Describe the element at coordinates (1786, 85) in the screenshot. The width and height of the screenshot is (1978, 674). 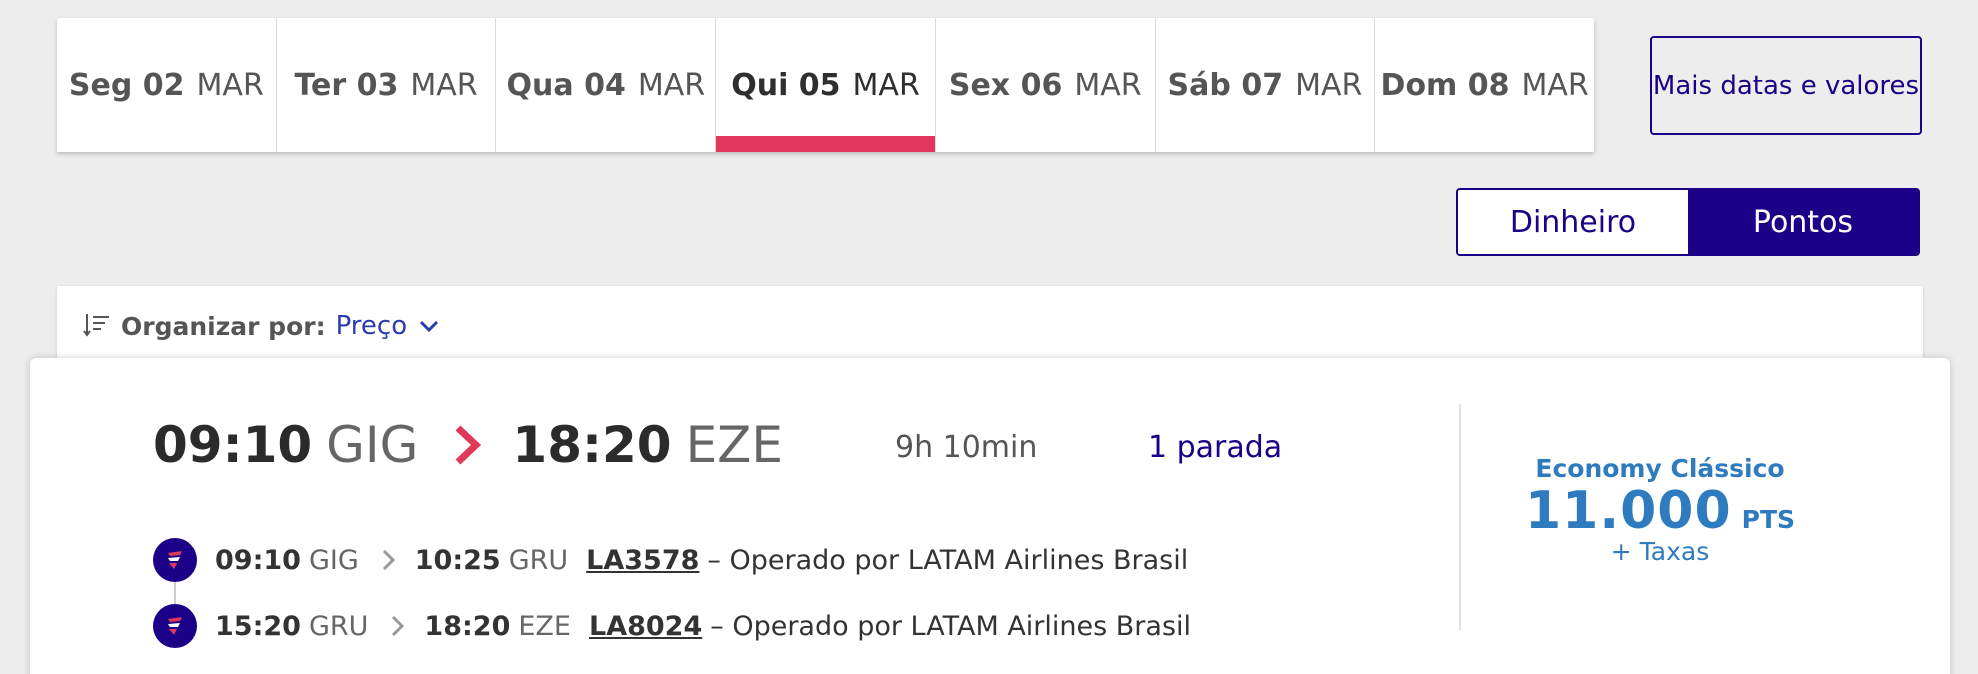
I see `more-dates-button: Mais datas e valores` at that location.